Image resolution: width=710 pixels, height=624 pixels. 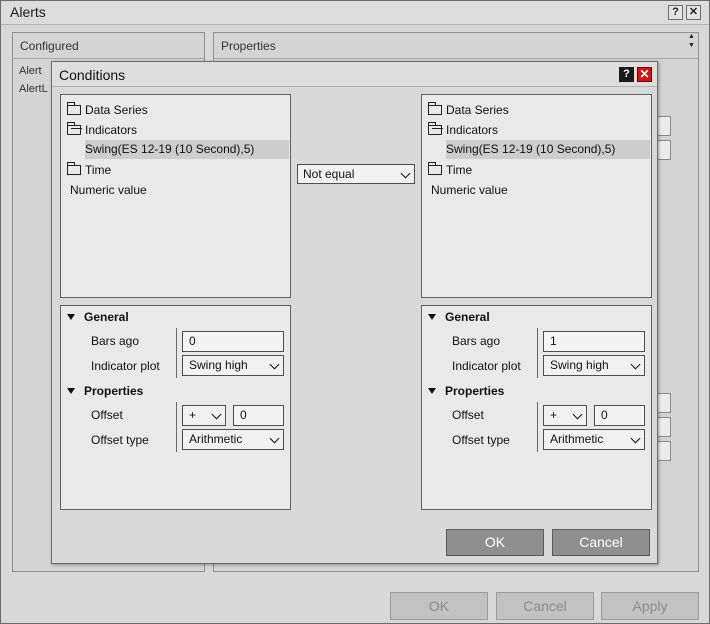 What do you see at coordinates (33, 89) in the screenshot?
I see `configured-list-item: AlertL` at bounding box center [33, 89].